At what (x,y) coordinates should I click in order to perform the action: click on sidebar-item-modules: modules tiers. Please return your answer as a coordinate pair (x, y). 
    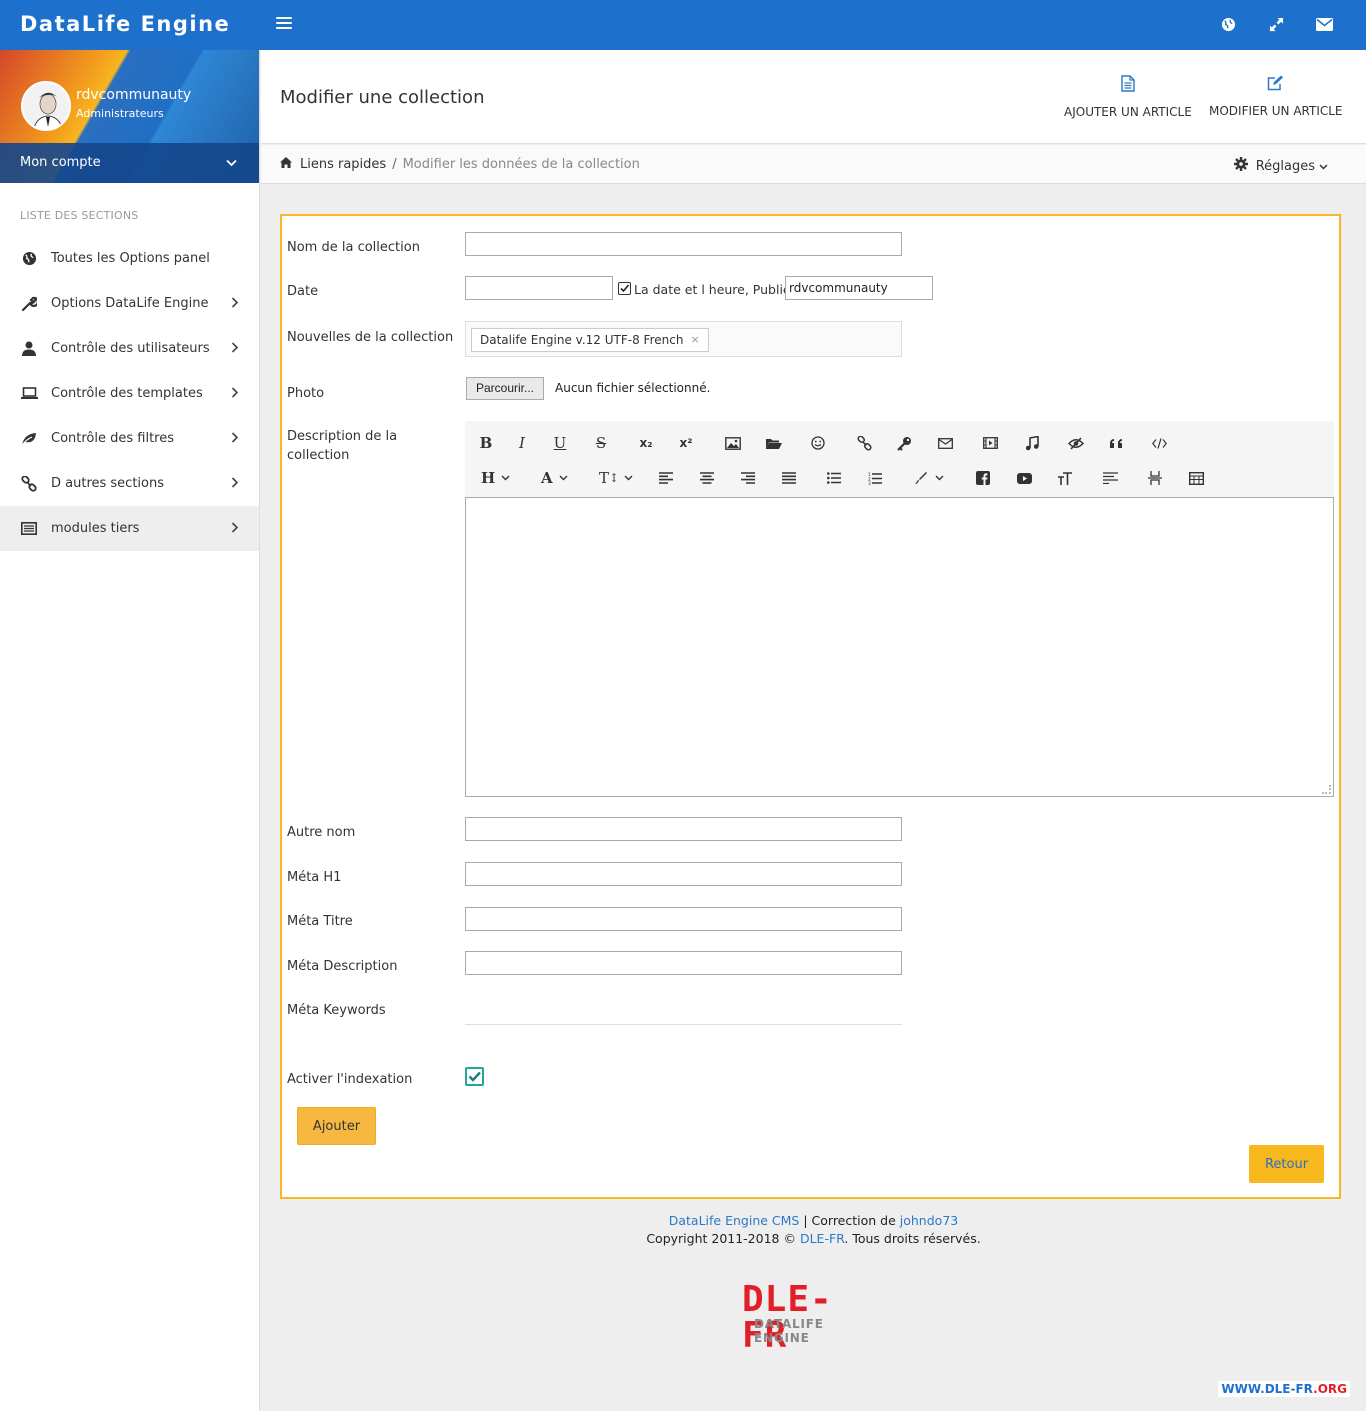
    Looking at the image, I should click on (129, 528).